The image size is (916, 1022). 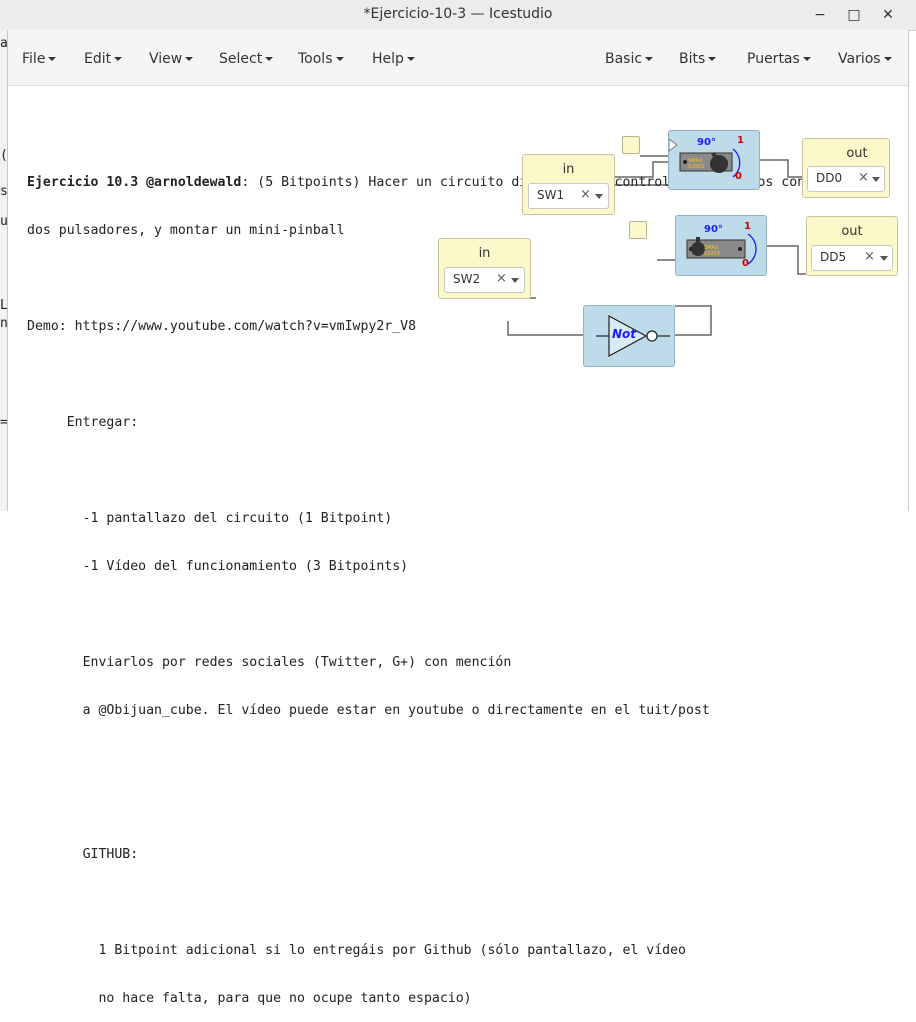 I want to click on menu-varios: Varios, so click(x=865, y=59).